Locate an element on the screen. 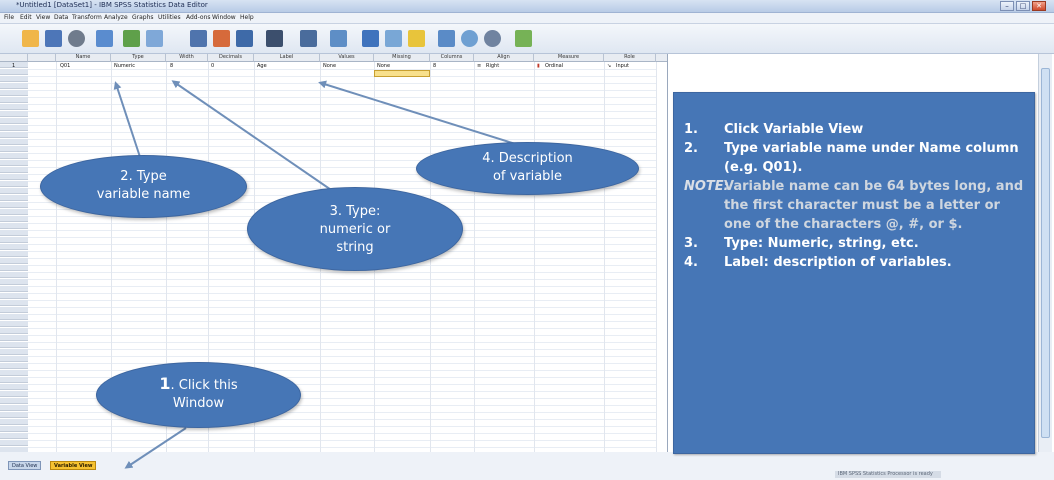  dialog-recall-icon is located at coordinates (104, 38).